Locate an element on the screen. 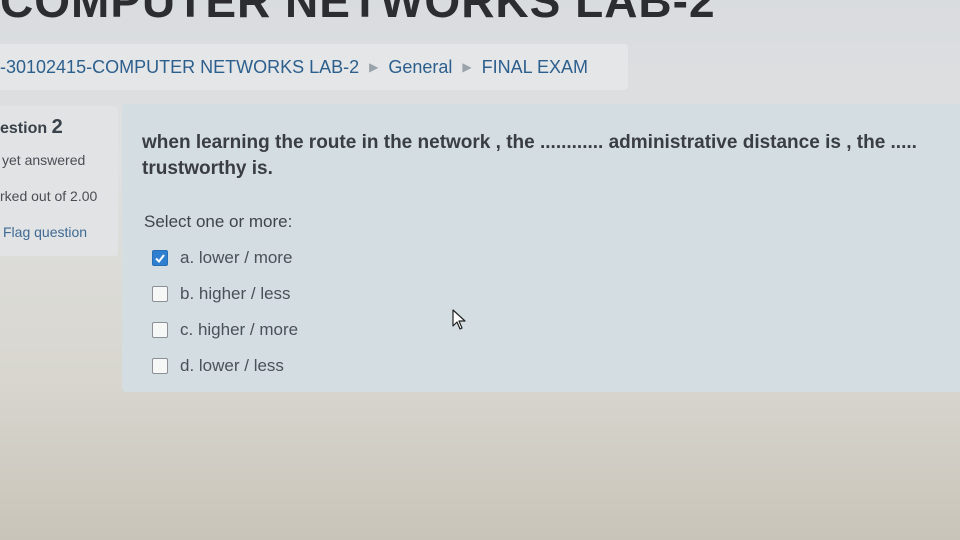 This screenshot has width=960, height=540. question-number-value: 2 is located at coordinates (57, 127).